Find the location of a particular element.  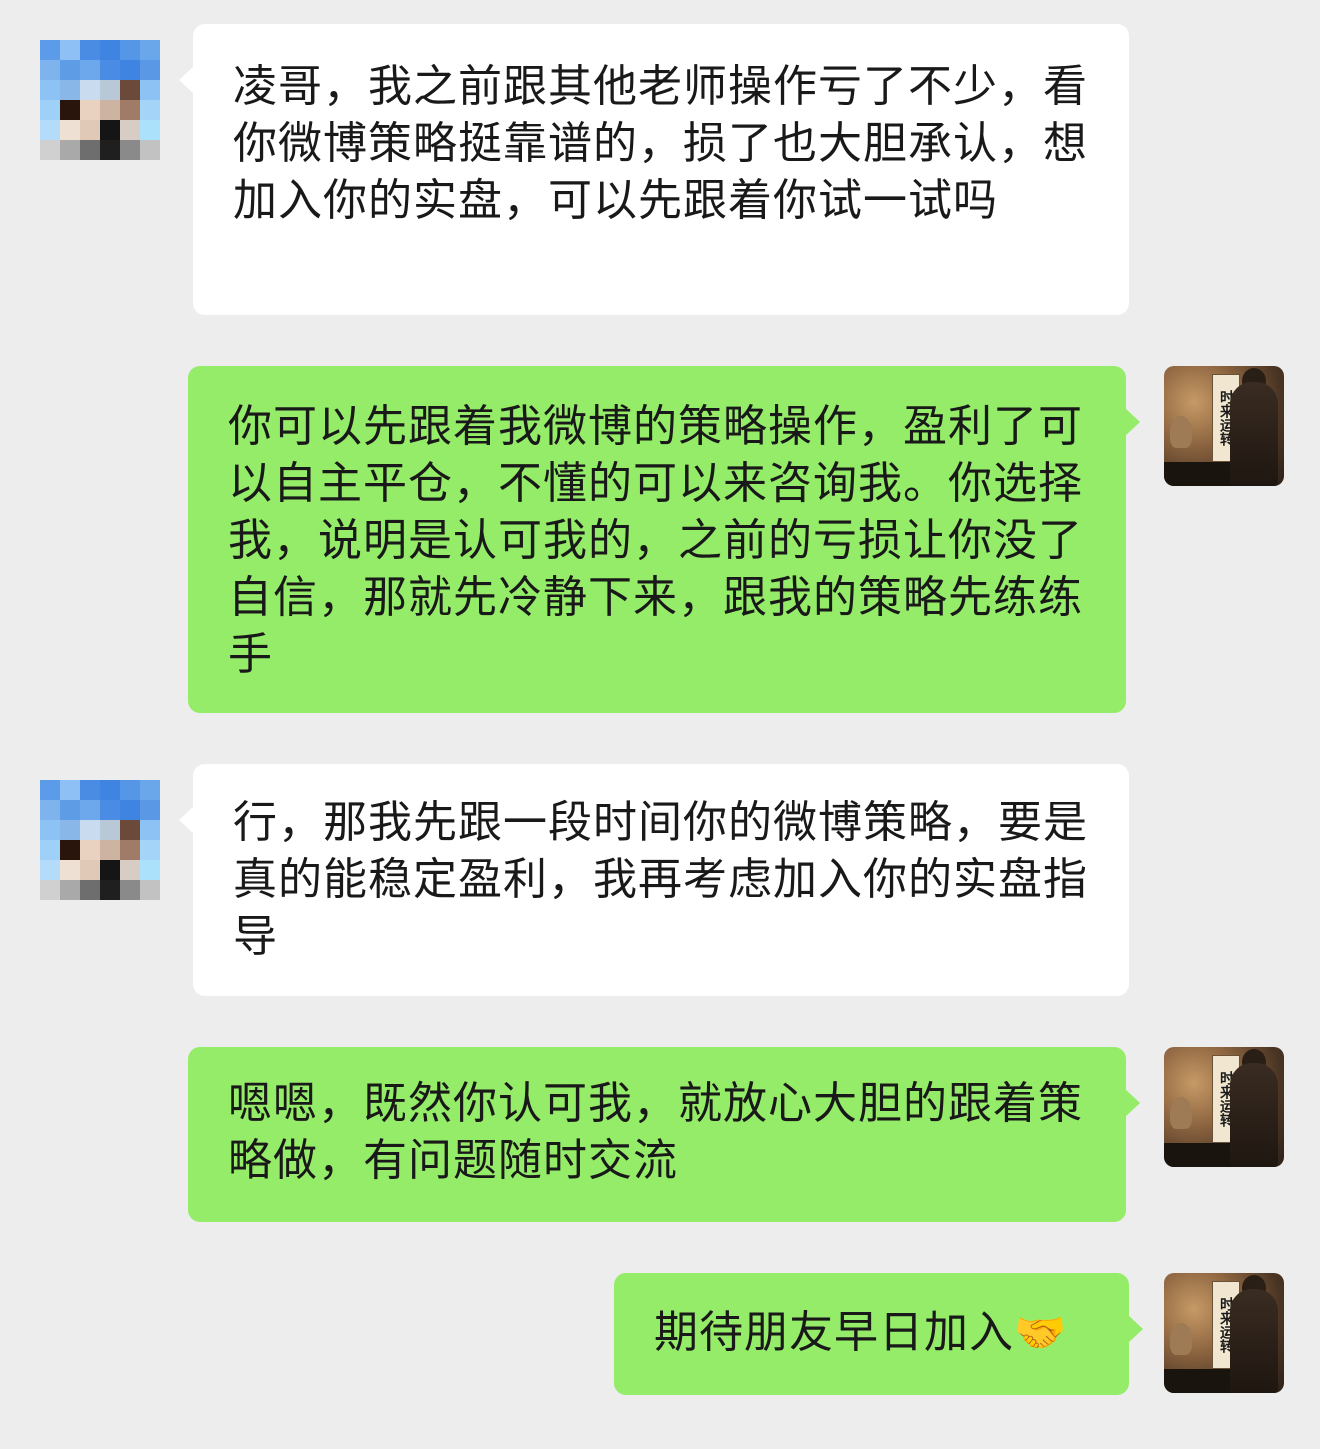

message-text: 嗯嗯，既然你认可我，就放心大胆的跟着策略做，有问题随时交流 is located at coordinates (655, 1132).